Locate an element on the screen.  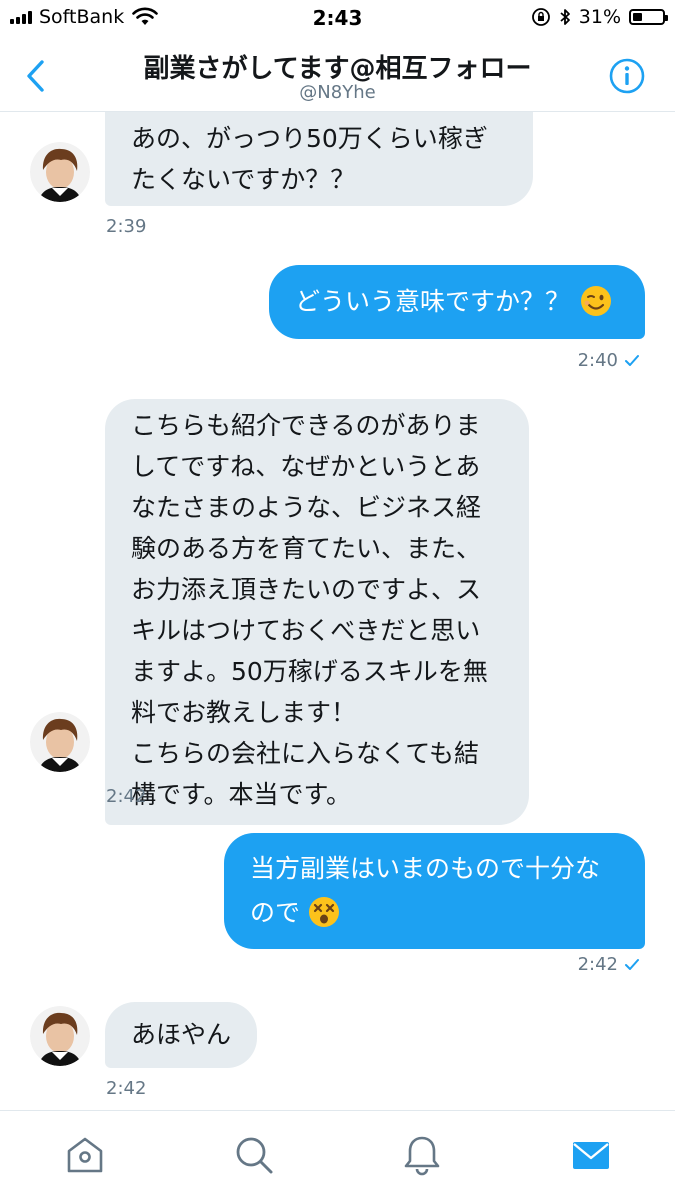
message-text: 験のある方を育てたい、また、 is located at coordinates (306, 548).